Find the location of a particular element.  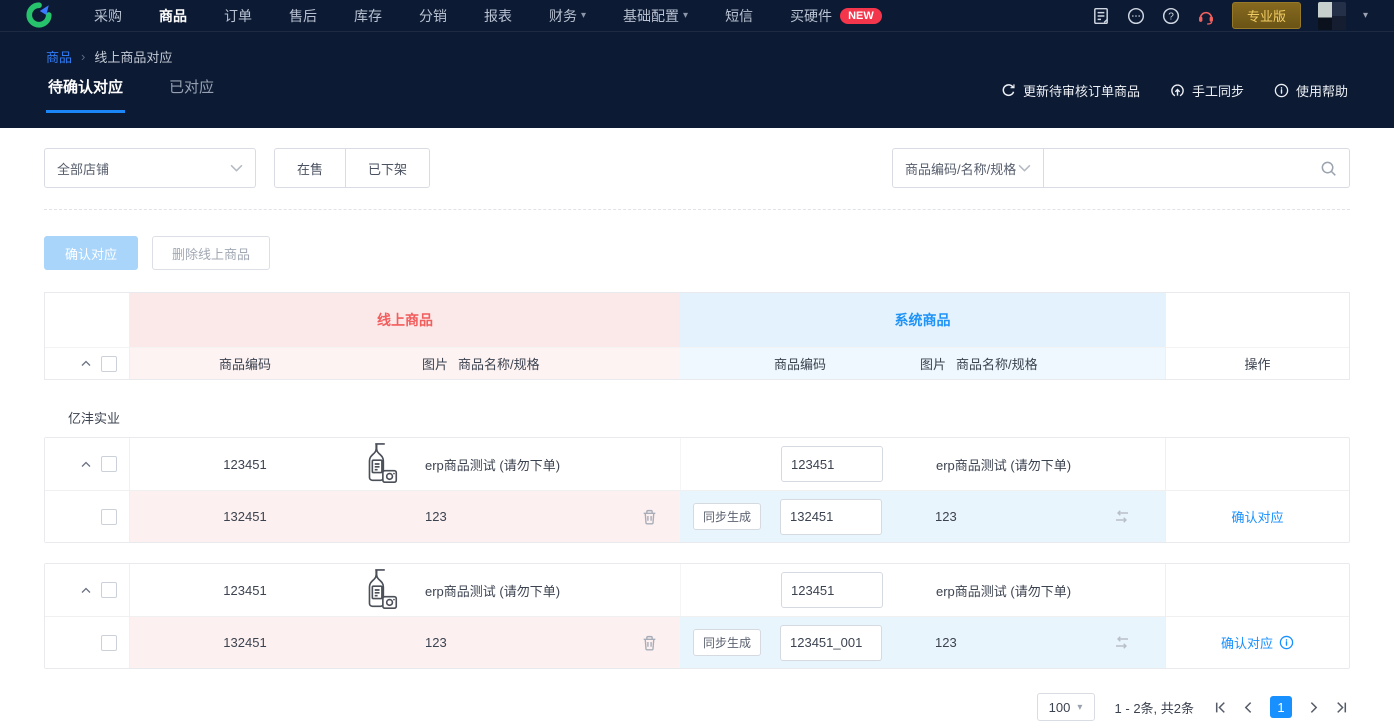

app-logo-icon is located at coordinates (39, 14).